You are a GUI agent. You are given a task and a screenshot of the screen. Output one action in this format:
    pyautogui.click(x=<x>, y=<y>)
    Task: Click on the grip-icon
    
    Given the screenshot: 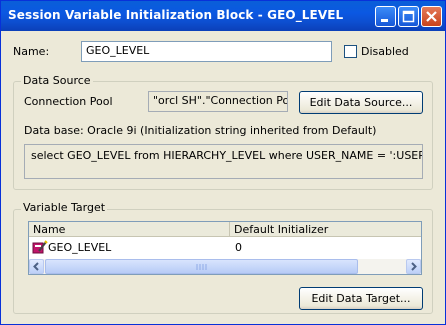 What is the action you would take?
    pyautogui.click(x=201, y=267)
    